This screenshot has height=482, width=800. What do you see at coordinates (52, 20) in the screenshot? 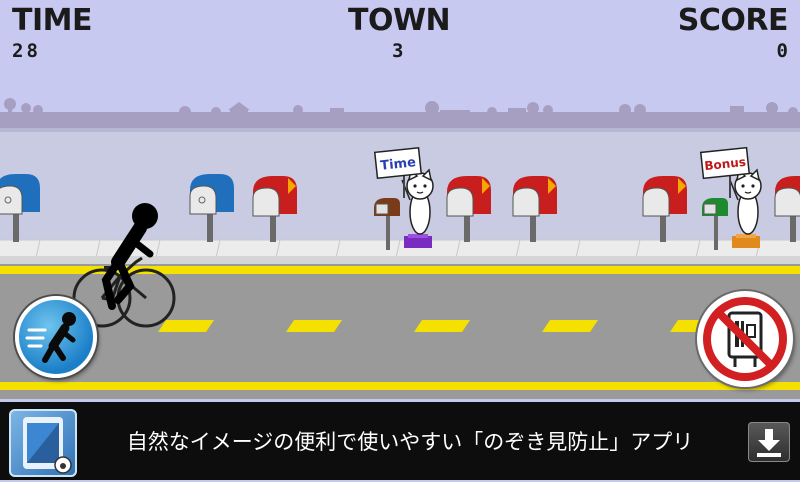
I see `time-label: TIME` at bounding box center [52, 20].